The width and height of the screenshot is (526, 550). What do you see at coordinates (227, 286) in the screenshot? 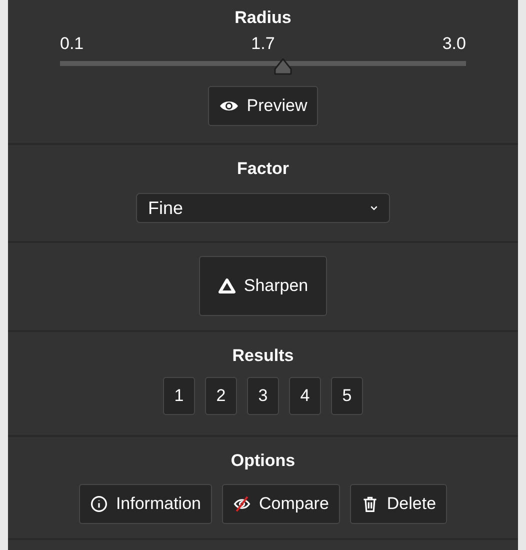
I see `triangle-icon` at bounding box center [227, 286].